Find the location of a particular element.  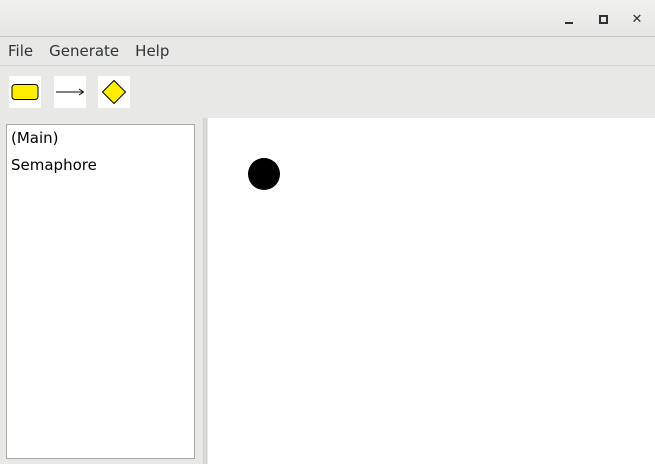

close-icon: ✕ is located at coordinates (637, 19).